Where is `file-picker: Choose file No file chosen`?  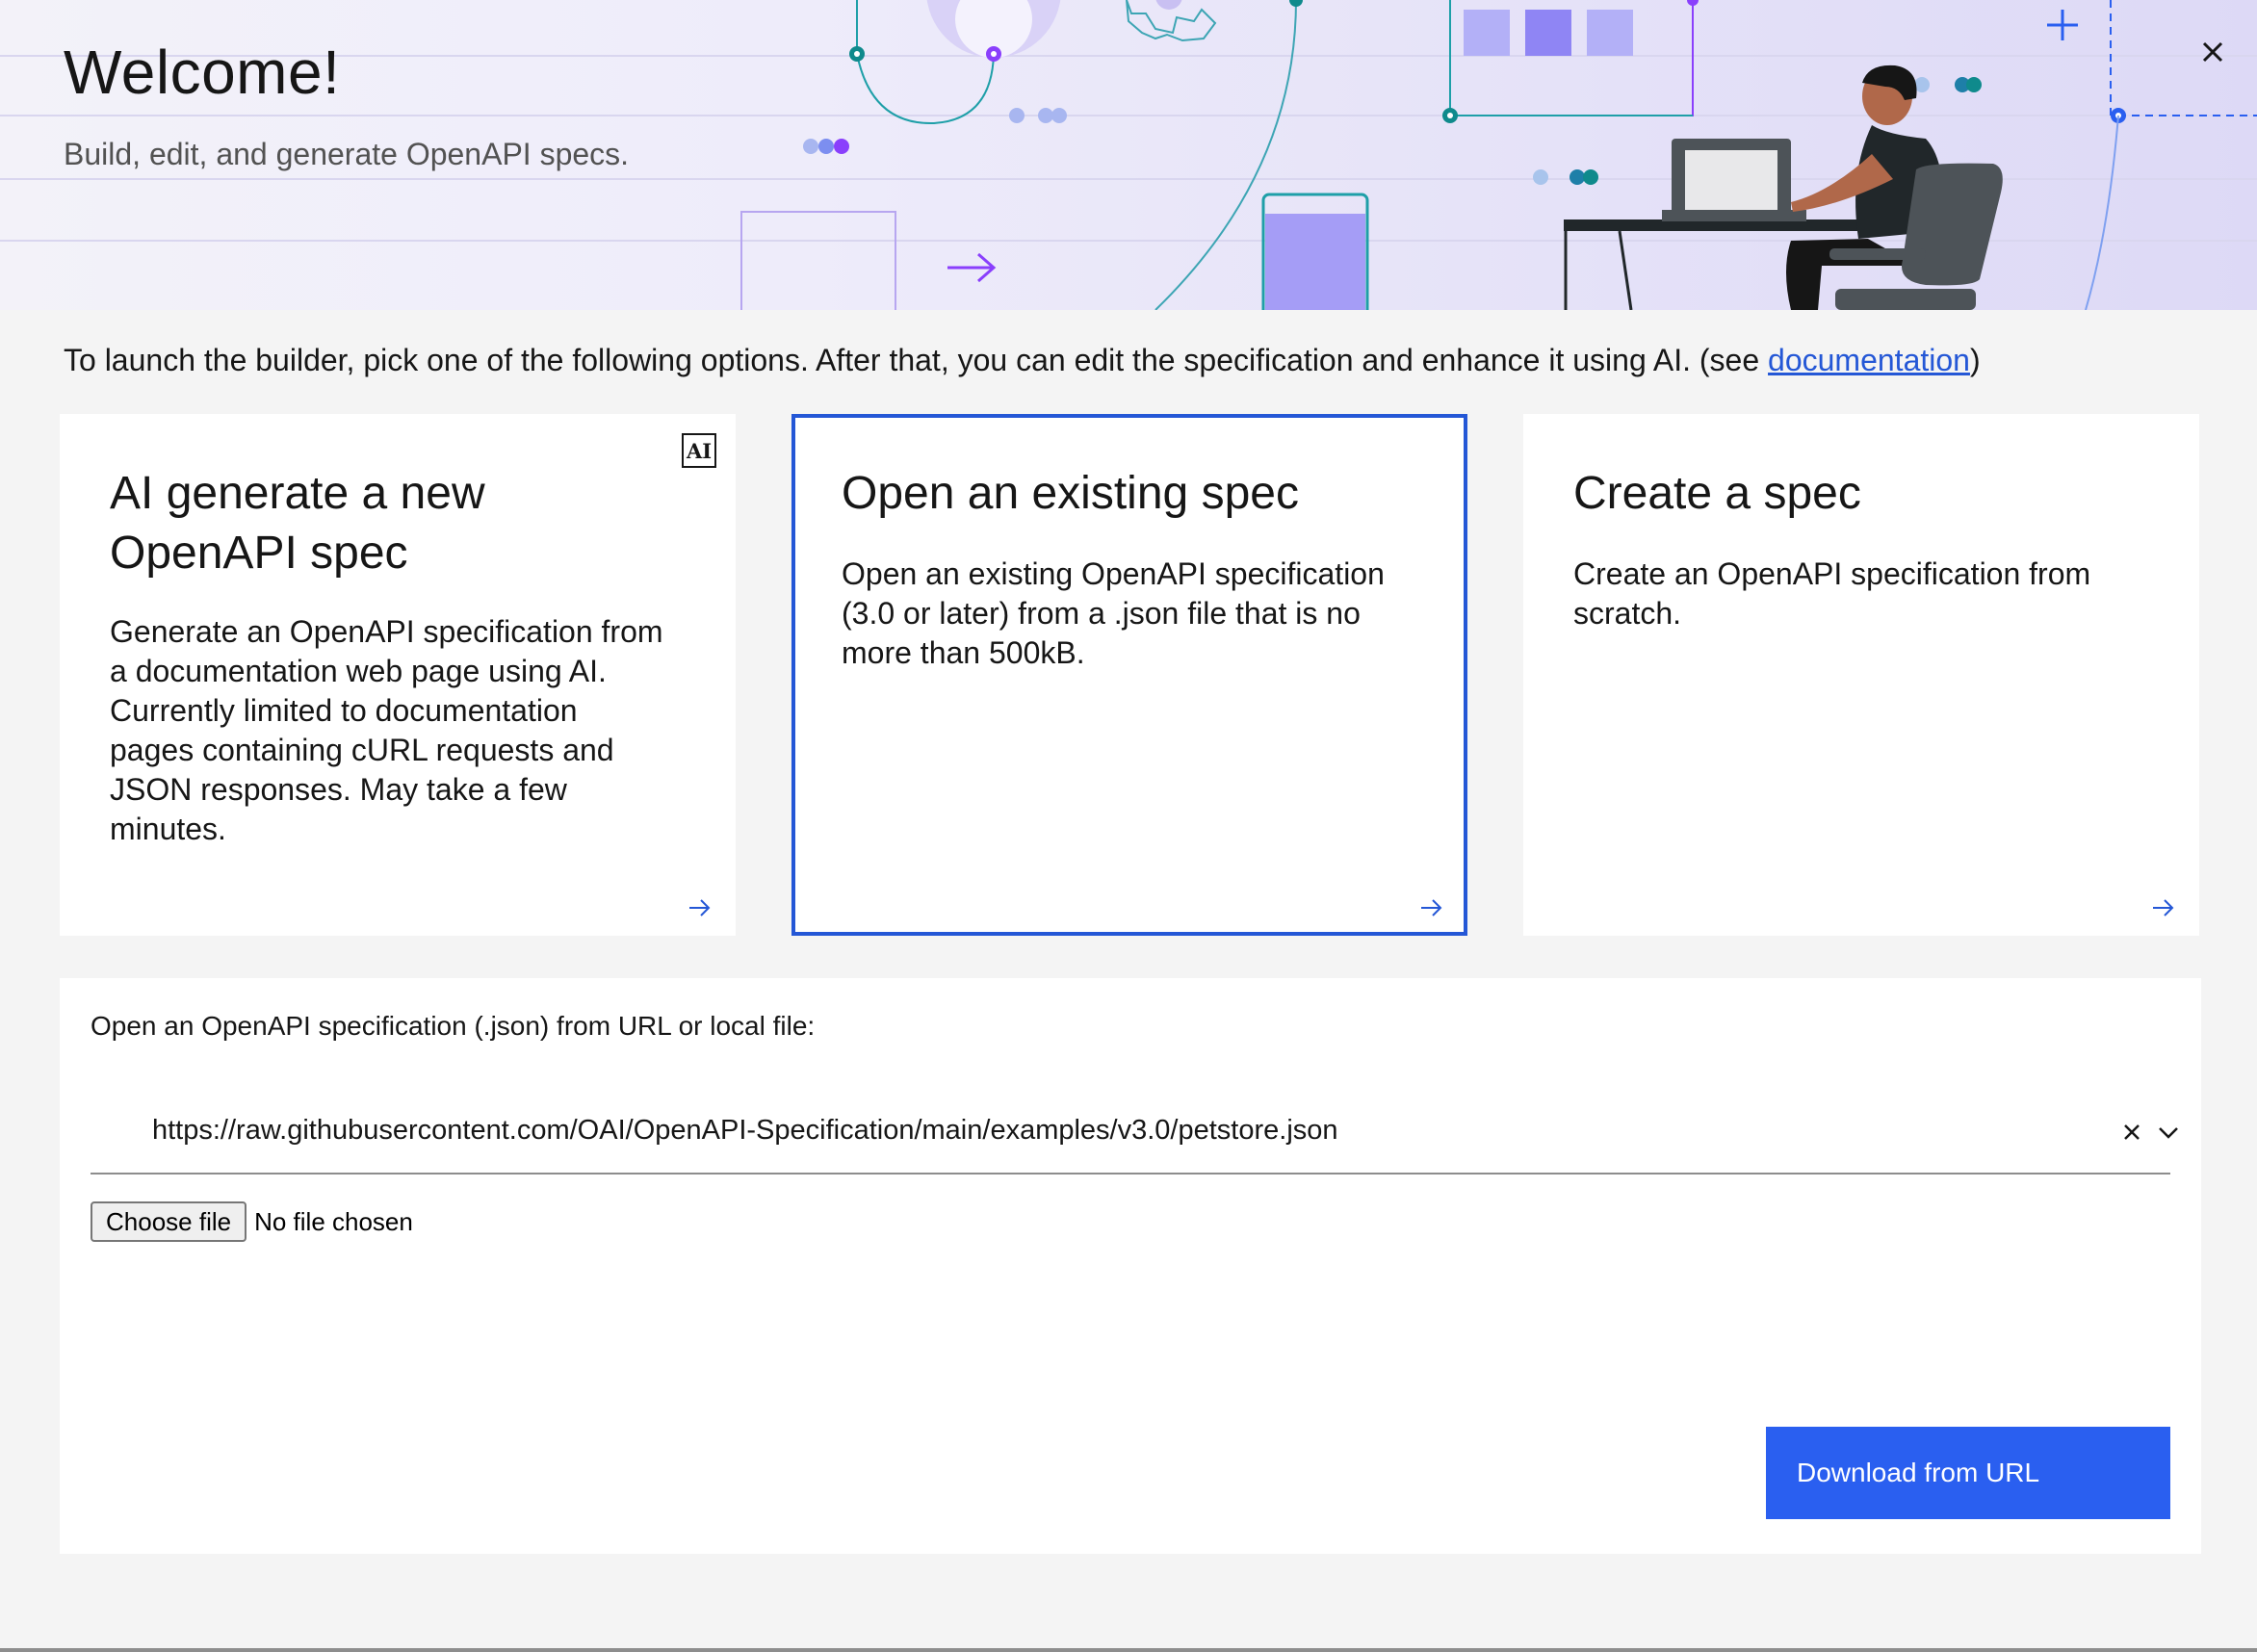
file-picker: Choose file No file chosen is located at coordinates (252, 1221).